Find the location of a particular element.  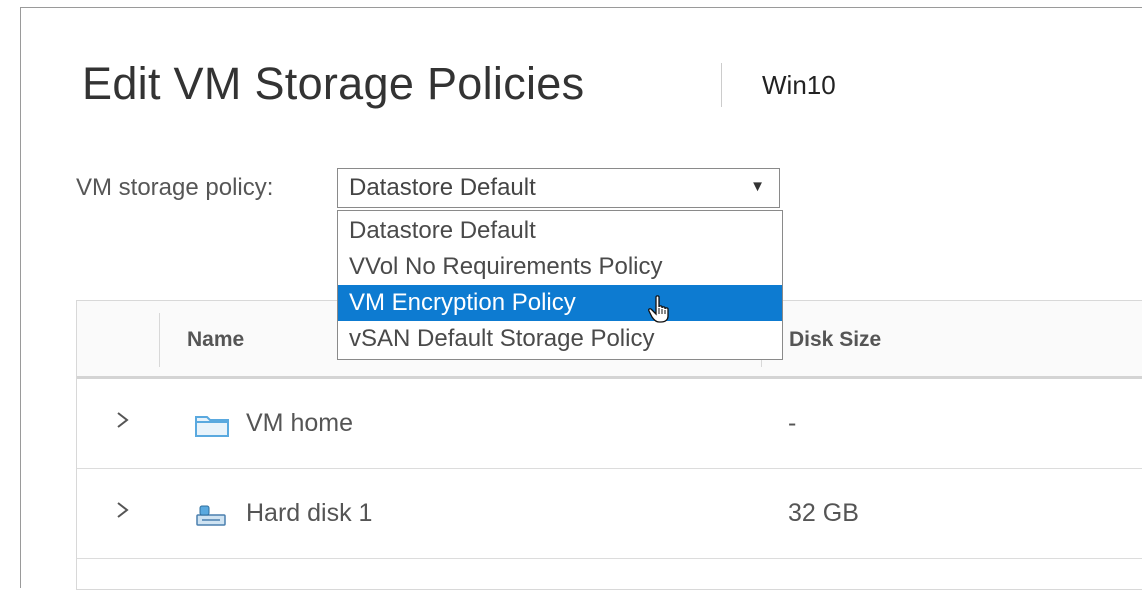

table-row: VM home - is located at coordinates (609, 424).